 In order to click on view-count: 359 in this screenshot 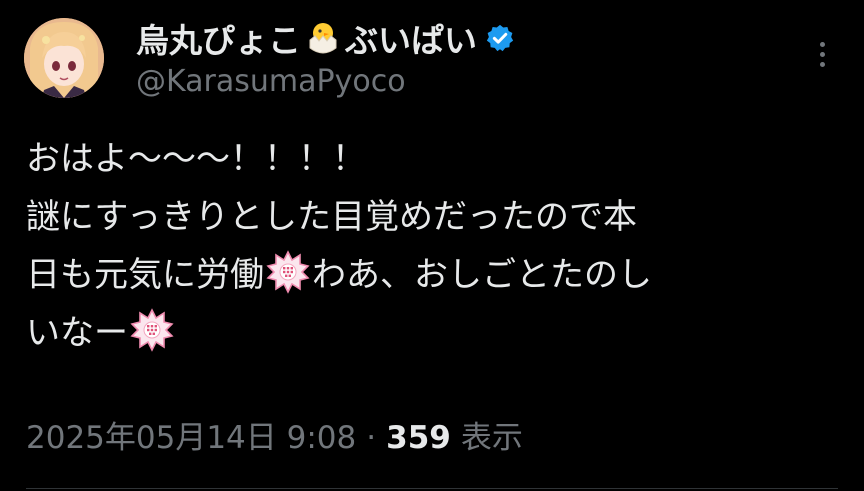, I will do `click(418, 438)`.